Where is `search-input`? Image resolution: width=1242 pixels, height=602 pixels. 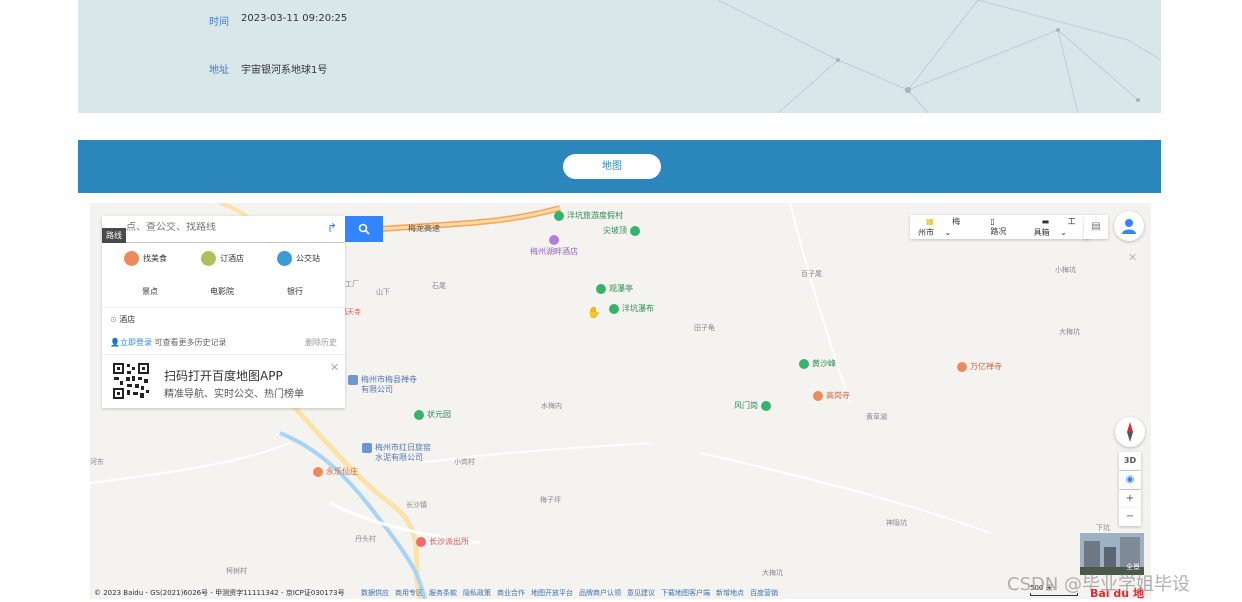
search-input is located at coordinates (221, 227).